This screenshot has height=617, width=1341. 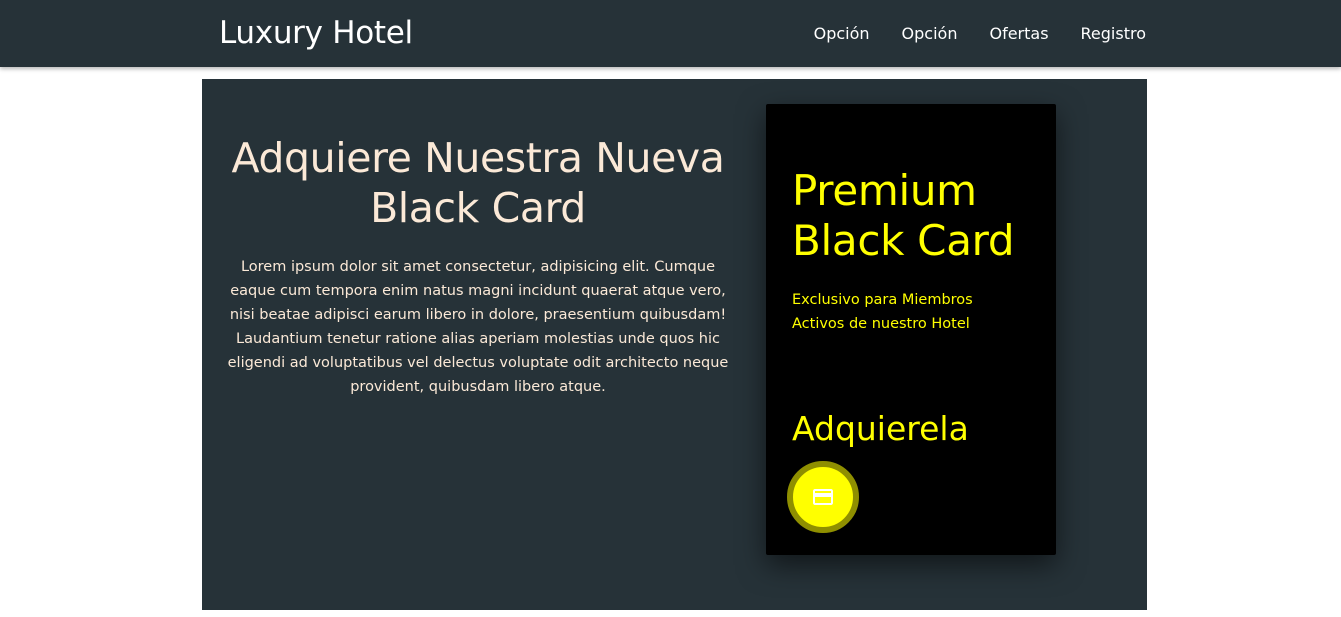 I want to click on brand-logo: Luxury Hotel, so click(x=316, y=33).